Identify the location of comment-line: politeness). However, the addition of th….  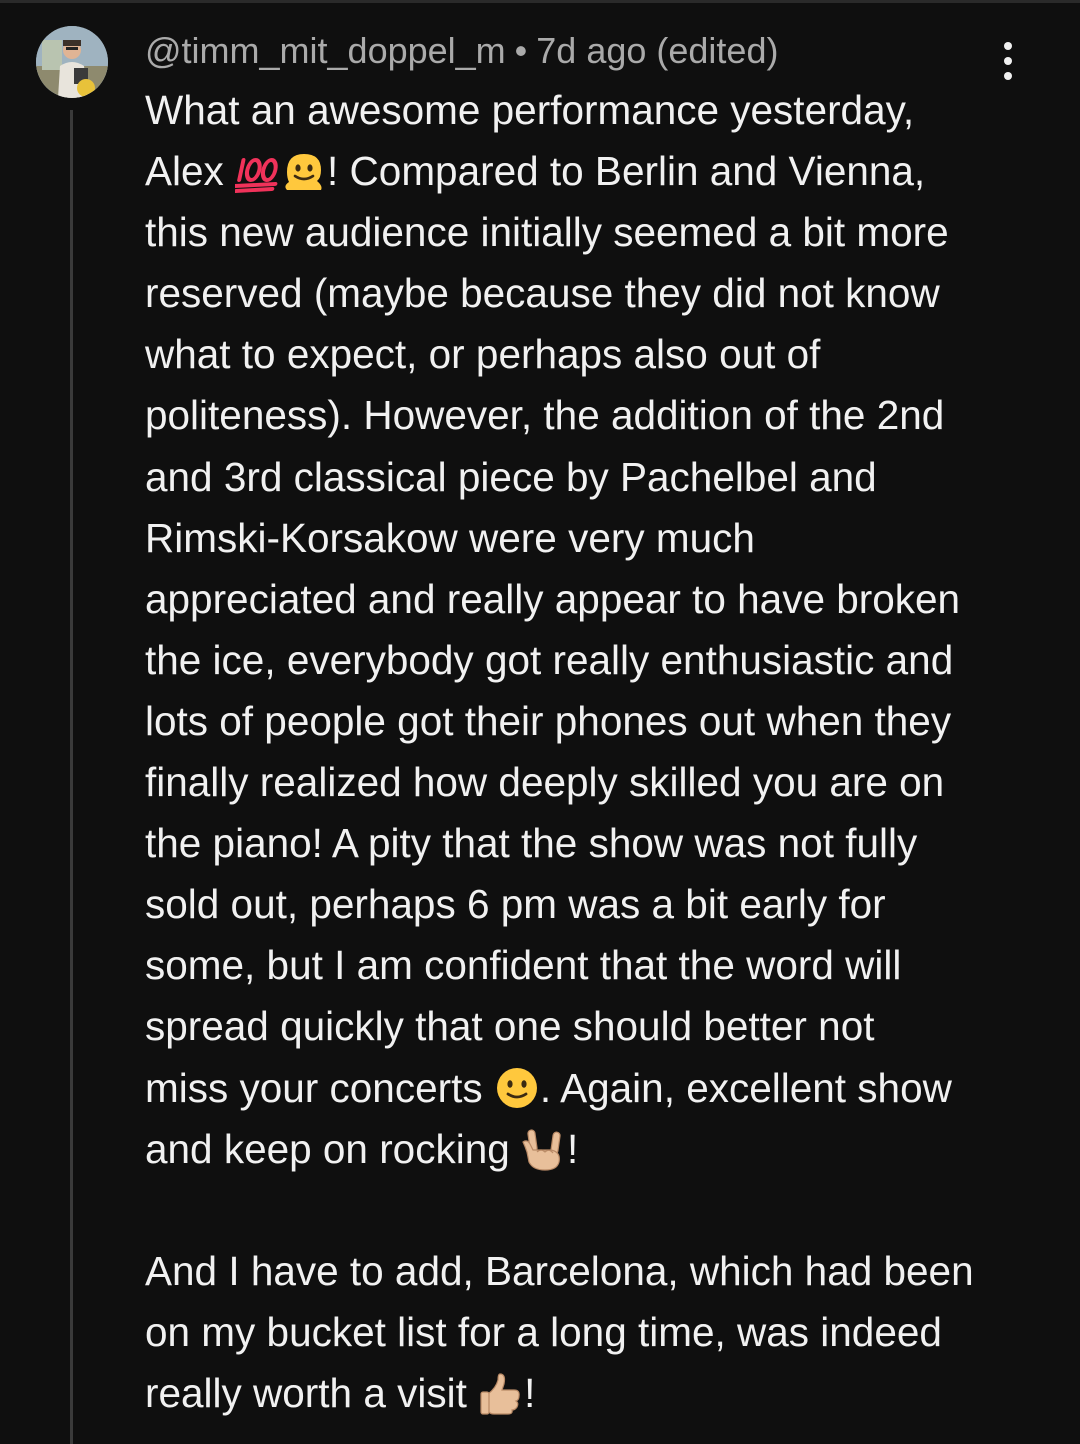
(545, 415).